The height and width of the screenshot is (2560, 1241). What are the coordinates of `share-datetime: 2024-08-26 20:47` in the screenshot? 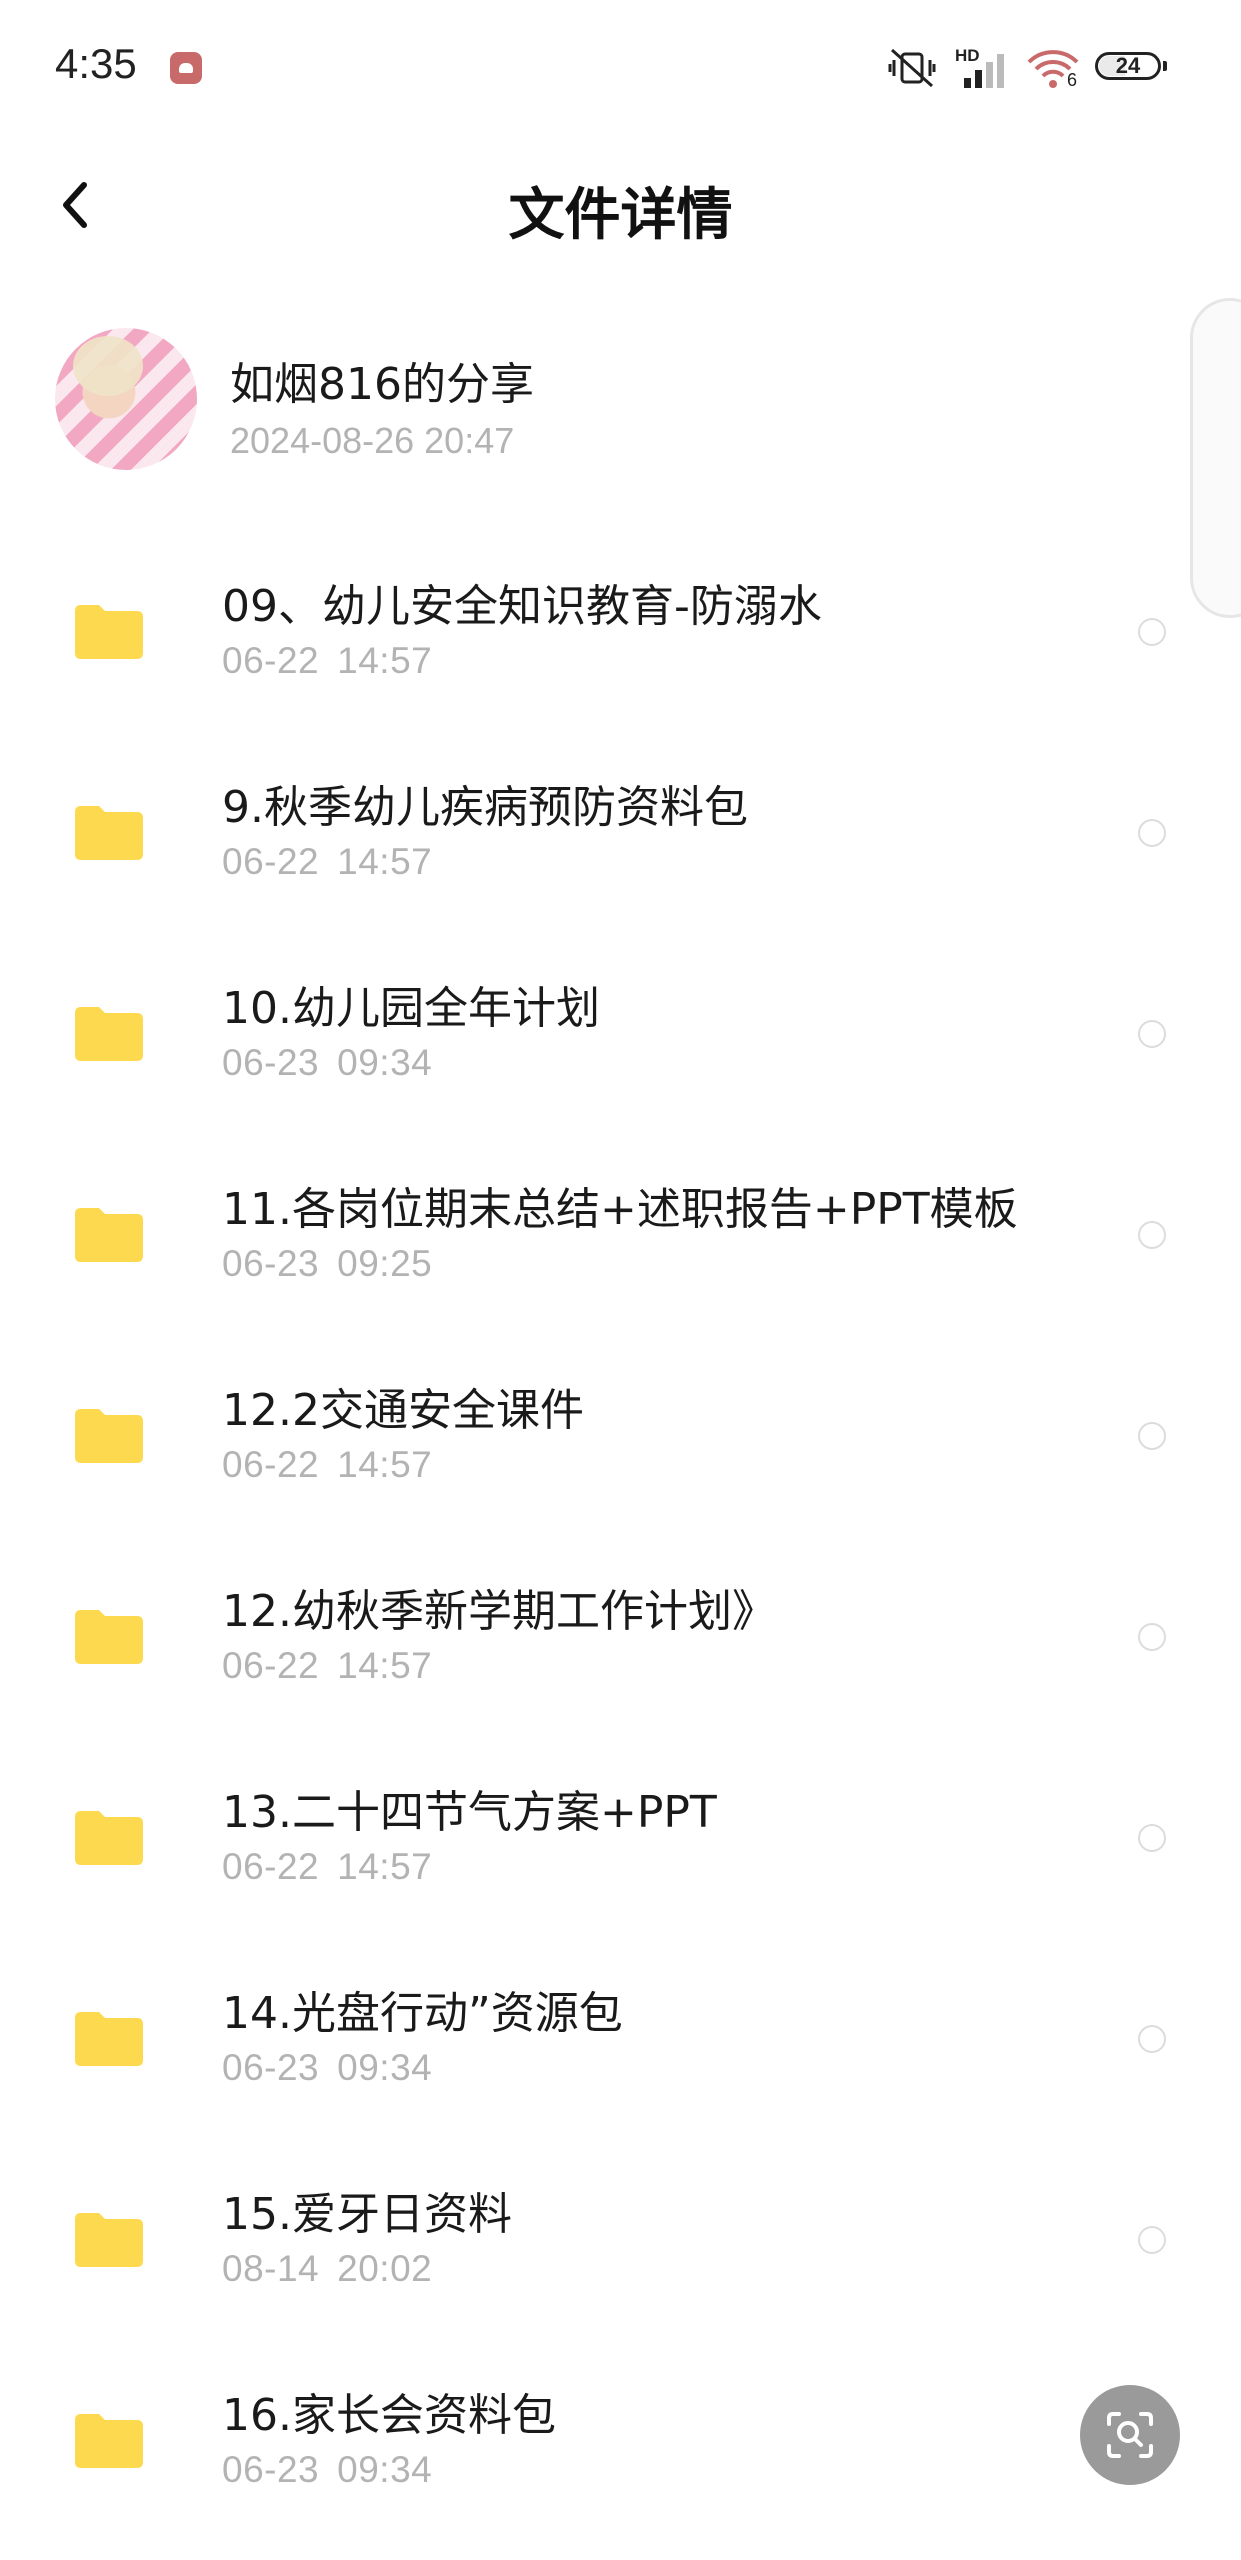 It's located at (372, 440).